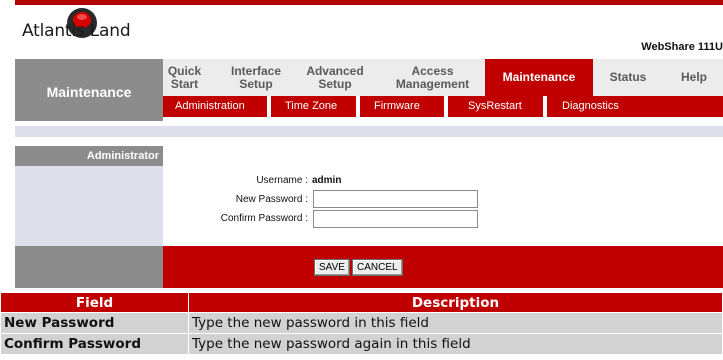  Describe the element at coordinates (495, 106) in the screenshot. I see `subtab-sysrestart: SysRestart` at that location.